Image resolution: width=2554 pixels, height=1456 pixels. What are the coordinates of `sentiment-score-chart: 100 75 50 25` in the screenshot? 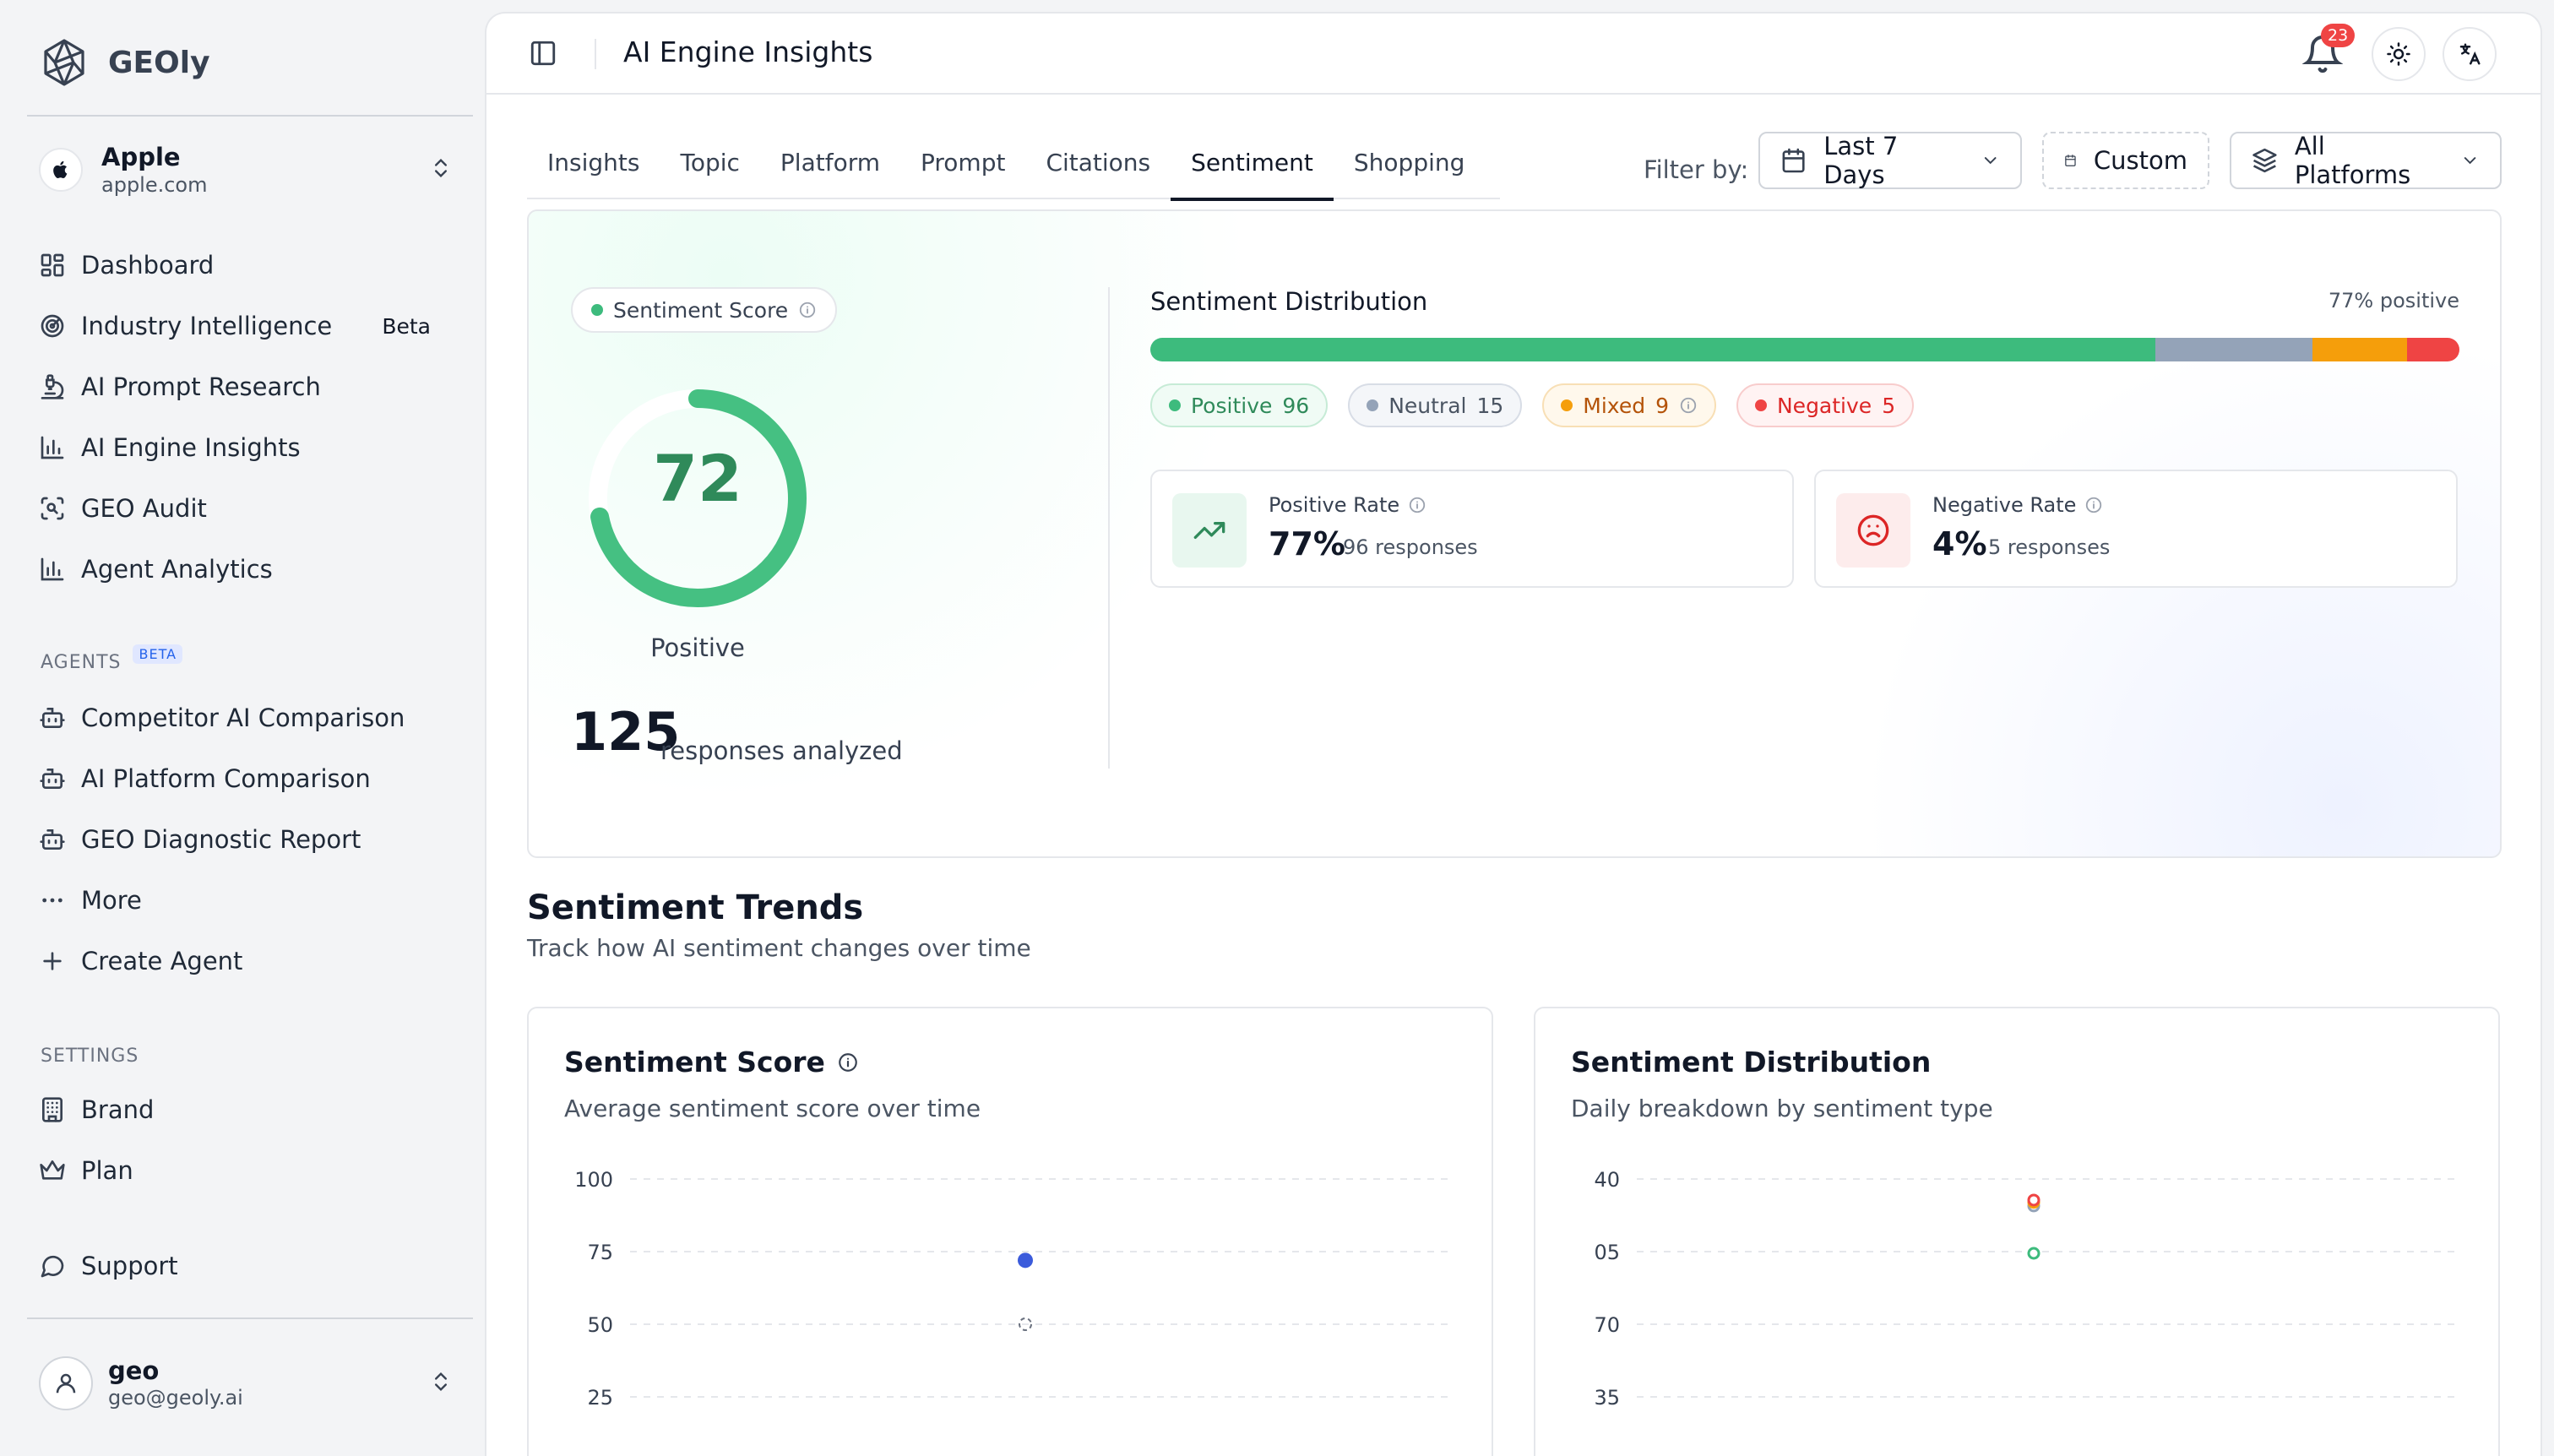 It's located at (1011, 1289).